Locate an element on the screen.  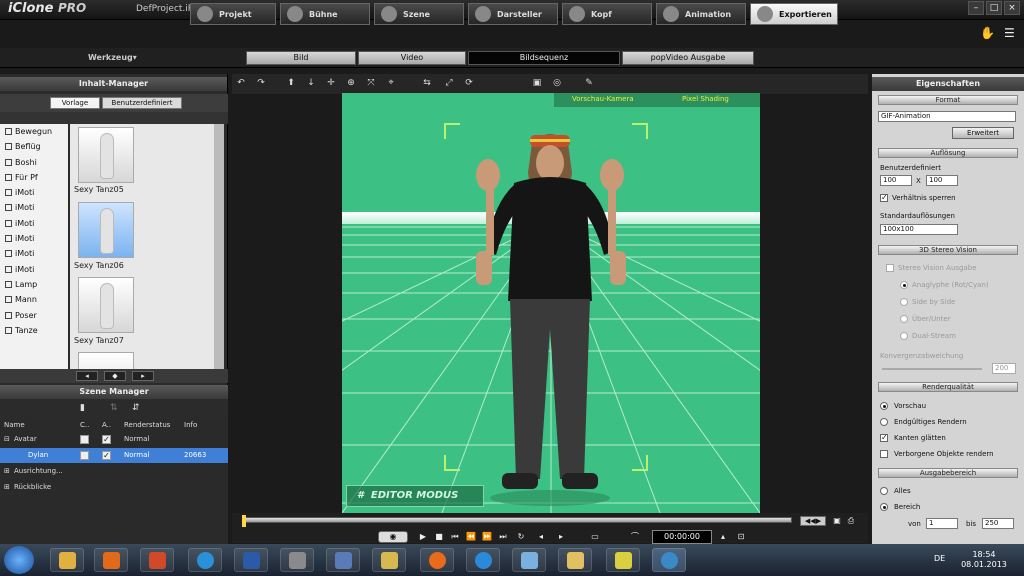
table-row: Dylan ✓ Normal 20663 is located at coordinates (114, 455).